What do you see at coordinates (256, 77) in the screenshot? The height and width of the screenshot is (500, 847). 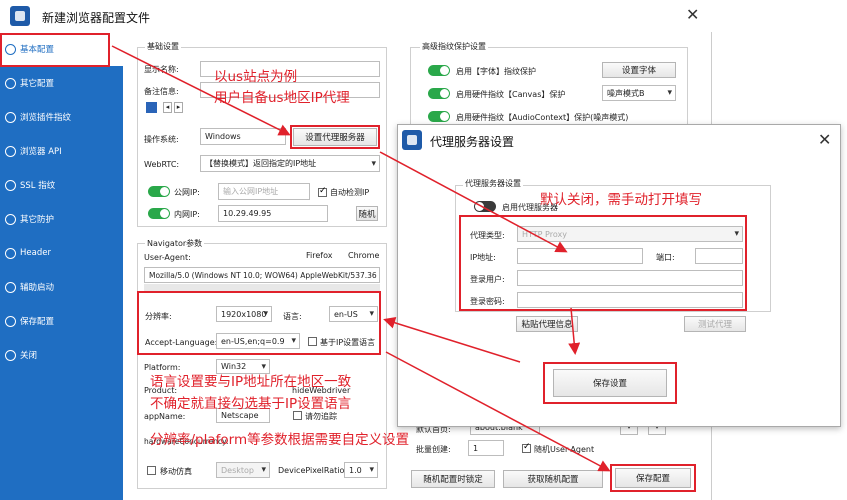 I see `annotation-us-site: 以us站点为例` at bounding box center [256, 77].